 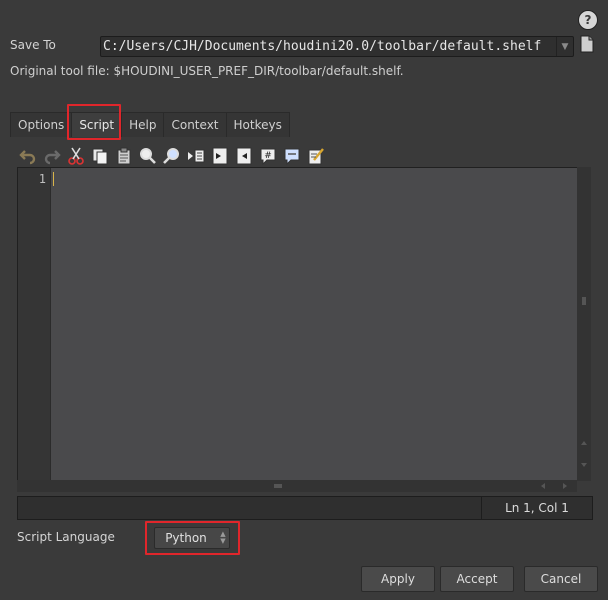 What do you see at coordinates (220, 156) in the screenshot?
I see `script-in-icon` at bounding box center [220, 156].